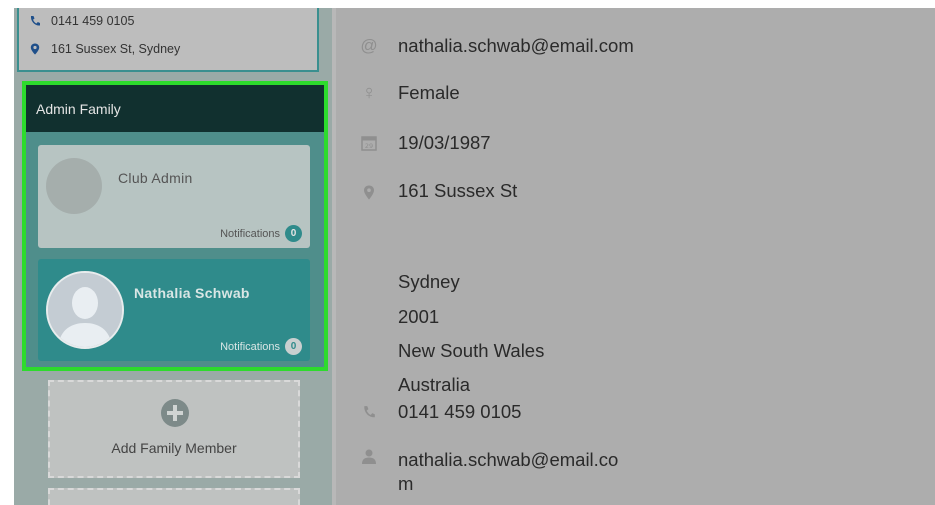  Describe the element at coordinates (419, 316) in the screenshot. I see `detail-postcode: 2001` at that location.